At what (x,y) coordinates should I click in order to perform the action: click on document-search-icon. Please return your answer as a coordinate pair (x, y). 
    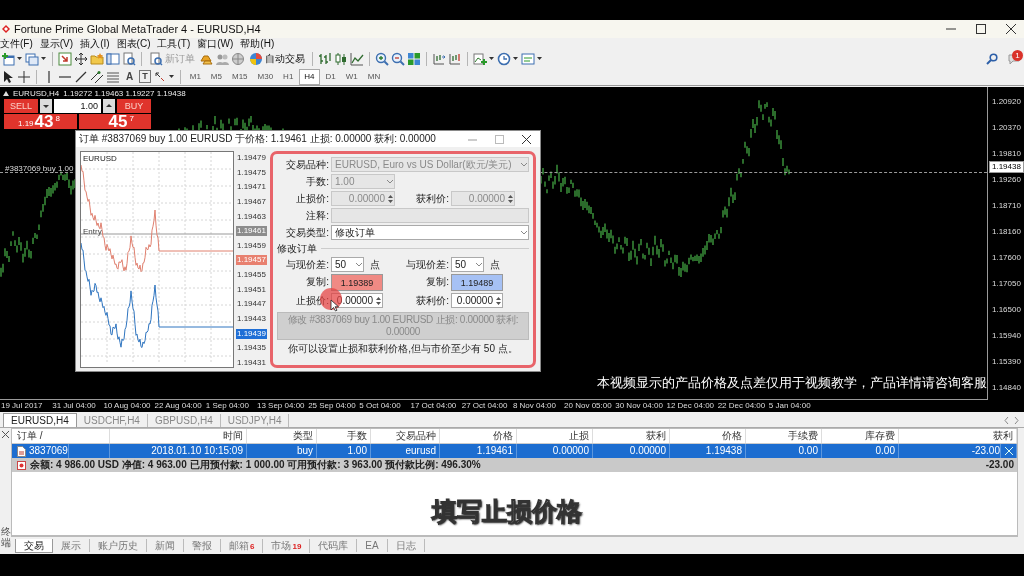
    Looking at the image, I should click on (129, 59).